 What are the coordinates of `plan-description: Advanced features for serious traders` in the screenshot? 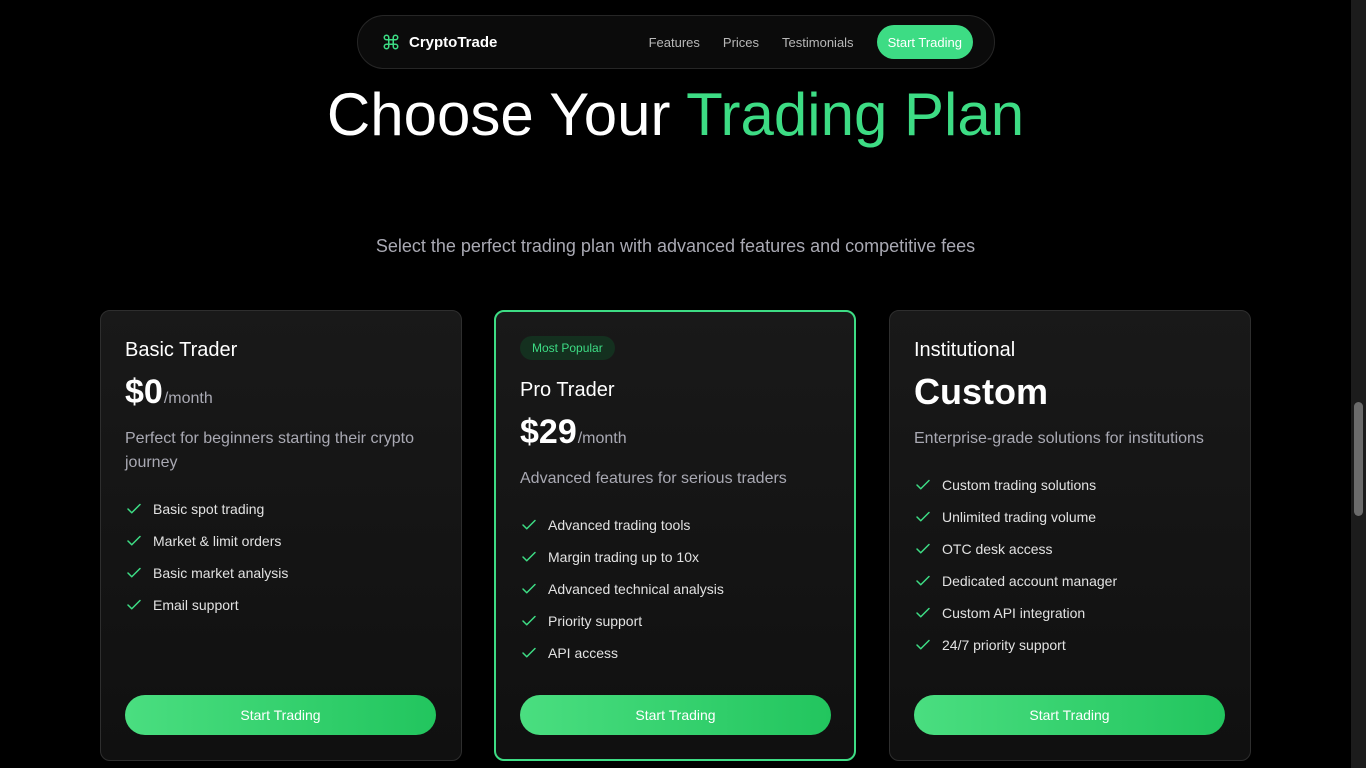 It's located at (653, 478).